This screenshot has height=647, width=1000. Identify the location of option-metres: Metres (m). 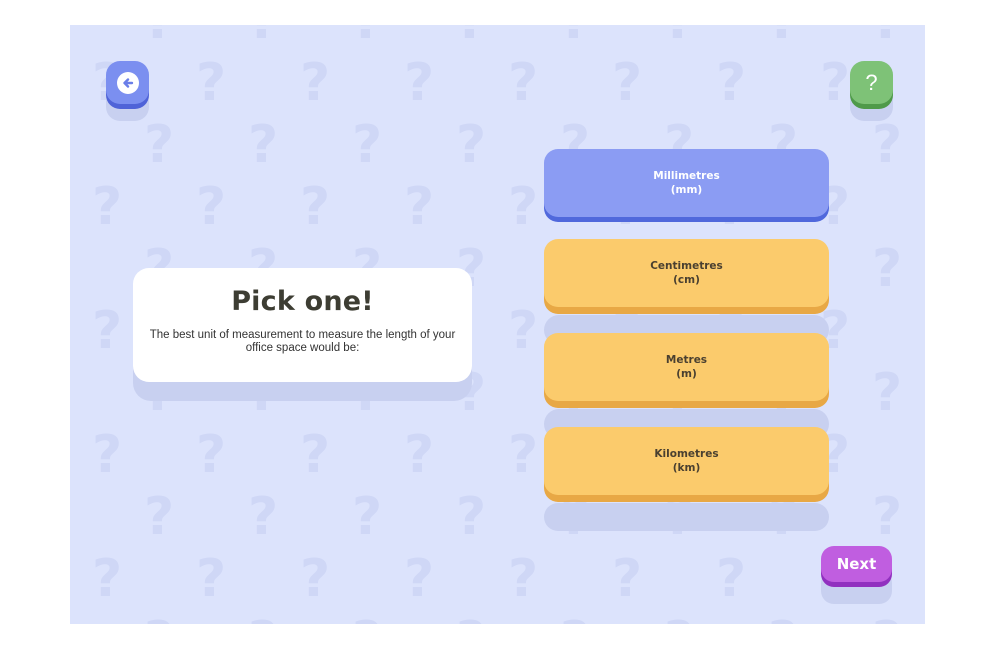
(686, 367).